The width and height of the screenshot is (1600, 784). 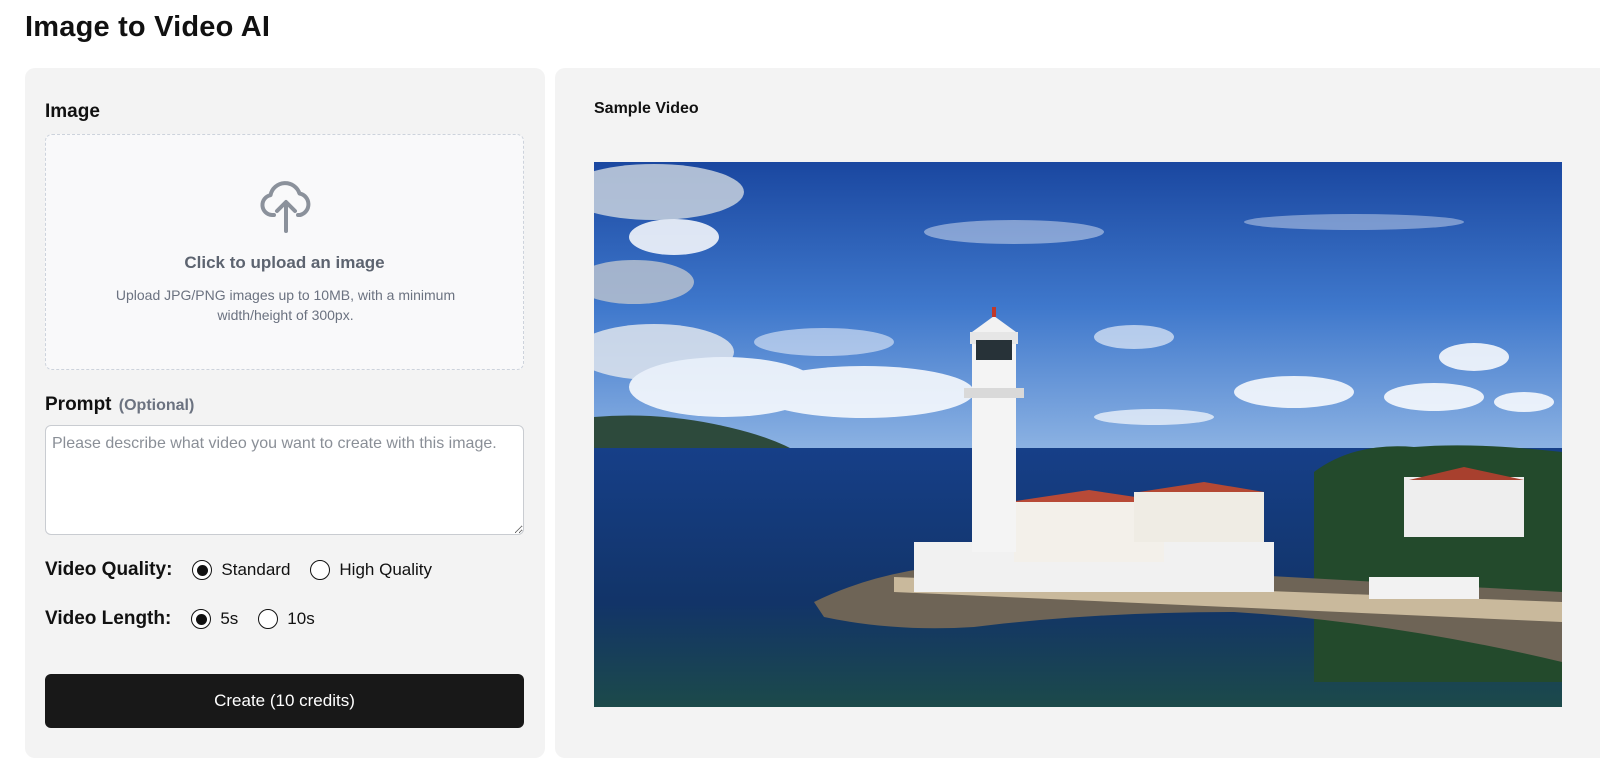 What do you see at coordinates (156, 405) in the screenshot?
I see `prompt-optional-hint: (Optional)` at bounding box center [156, 405].